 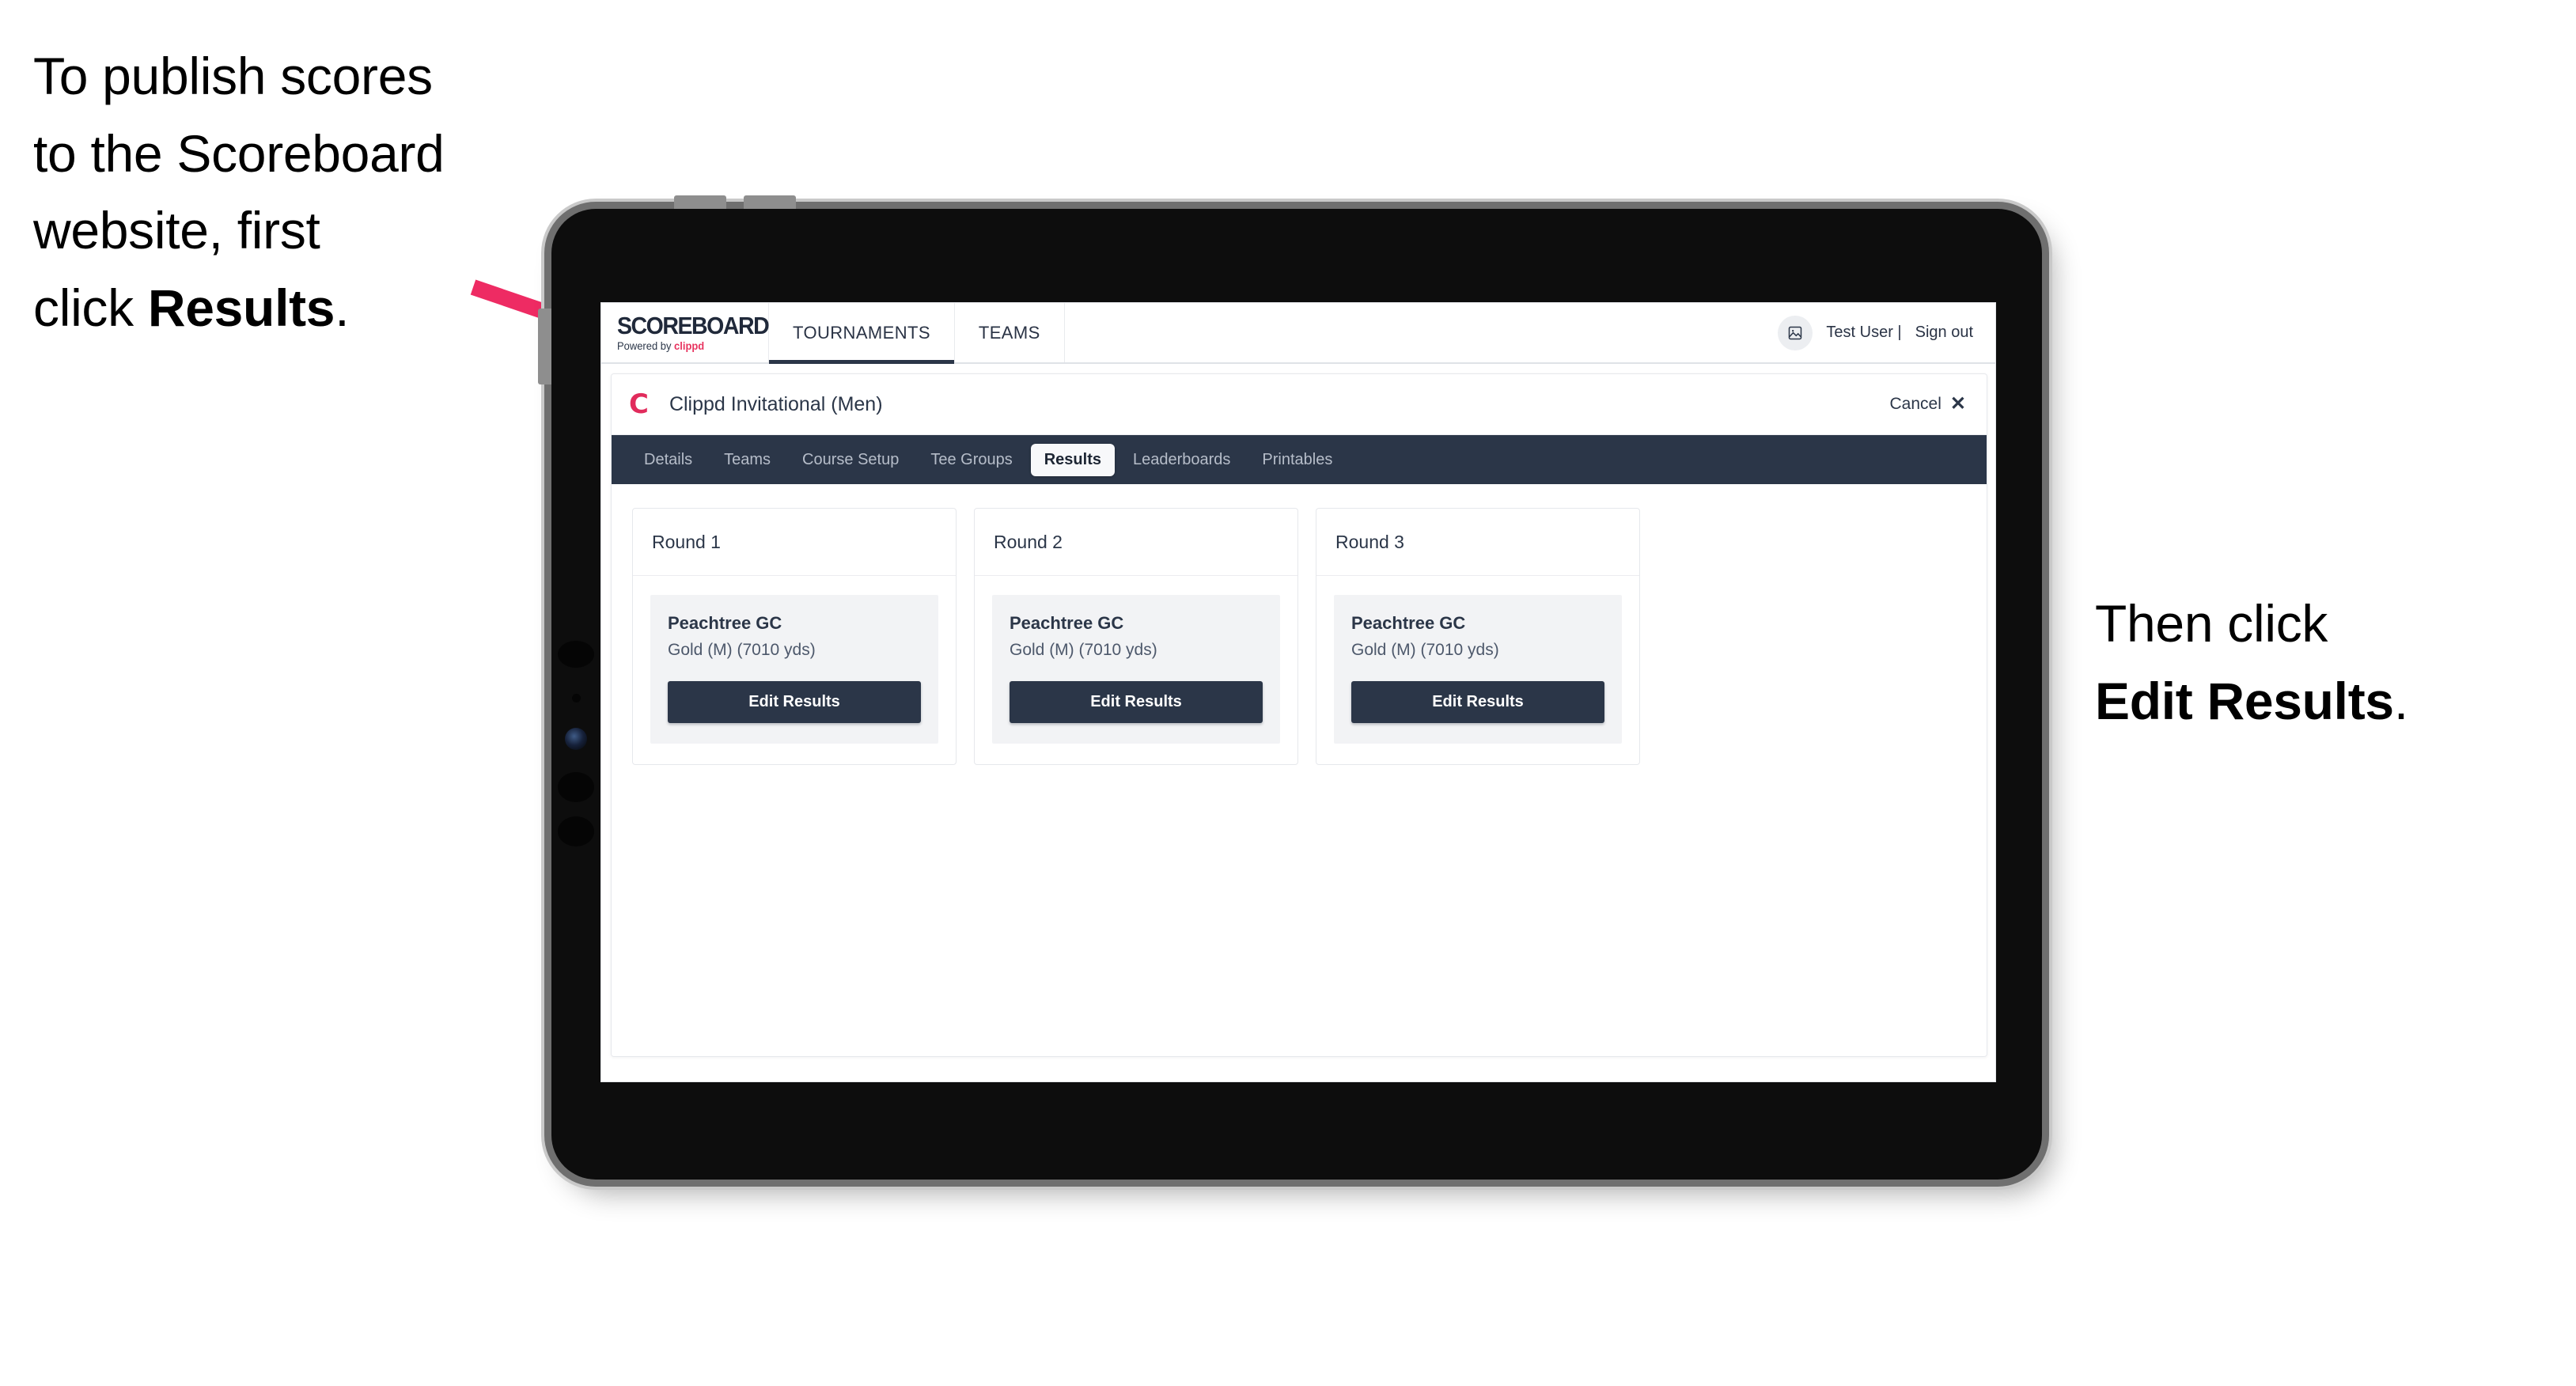 I want to click on annotation-left-line-4-prefix: click, so click(x=90, y=308).